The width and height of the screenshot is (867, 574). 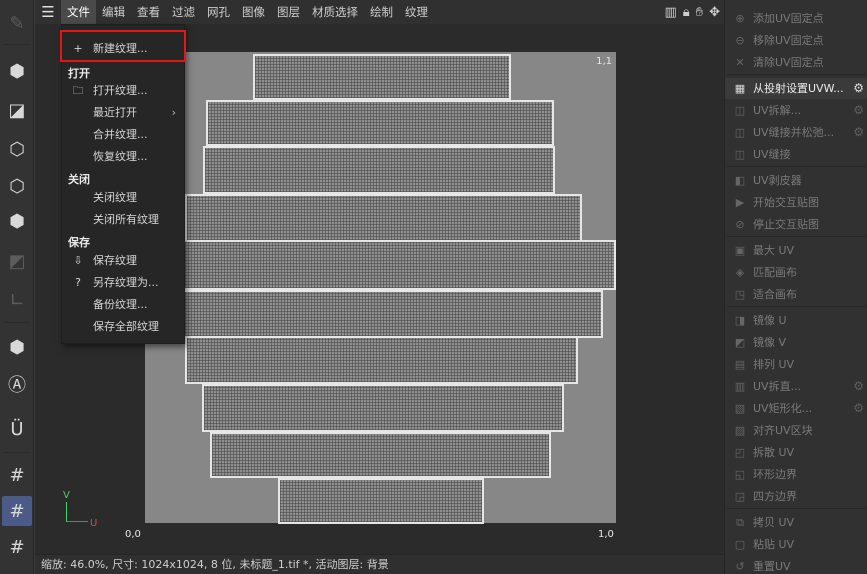 What do you see at coordinates (17, 221) in the screenshot?
I see `polygon-mode-icon: ⬢` at bounding box center [17, 221].